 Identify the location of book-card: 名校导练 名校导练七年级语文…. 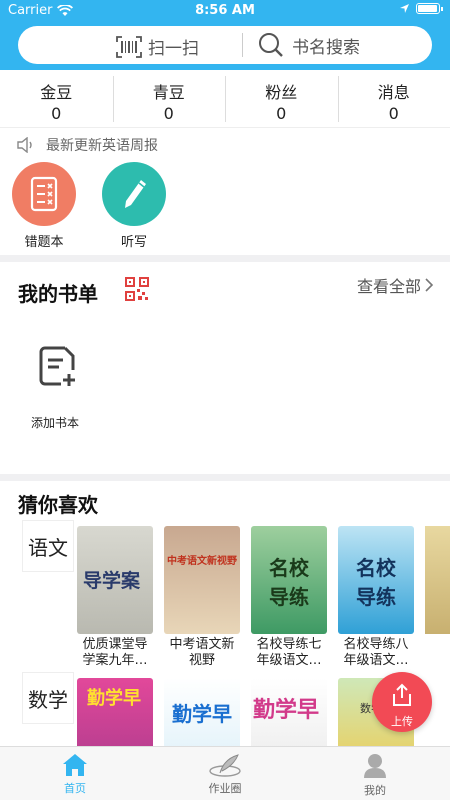
(289, 597).